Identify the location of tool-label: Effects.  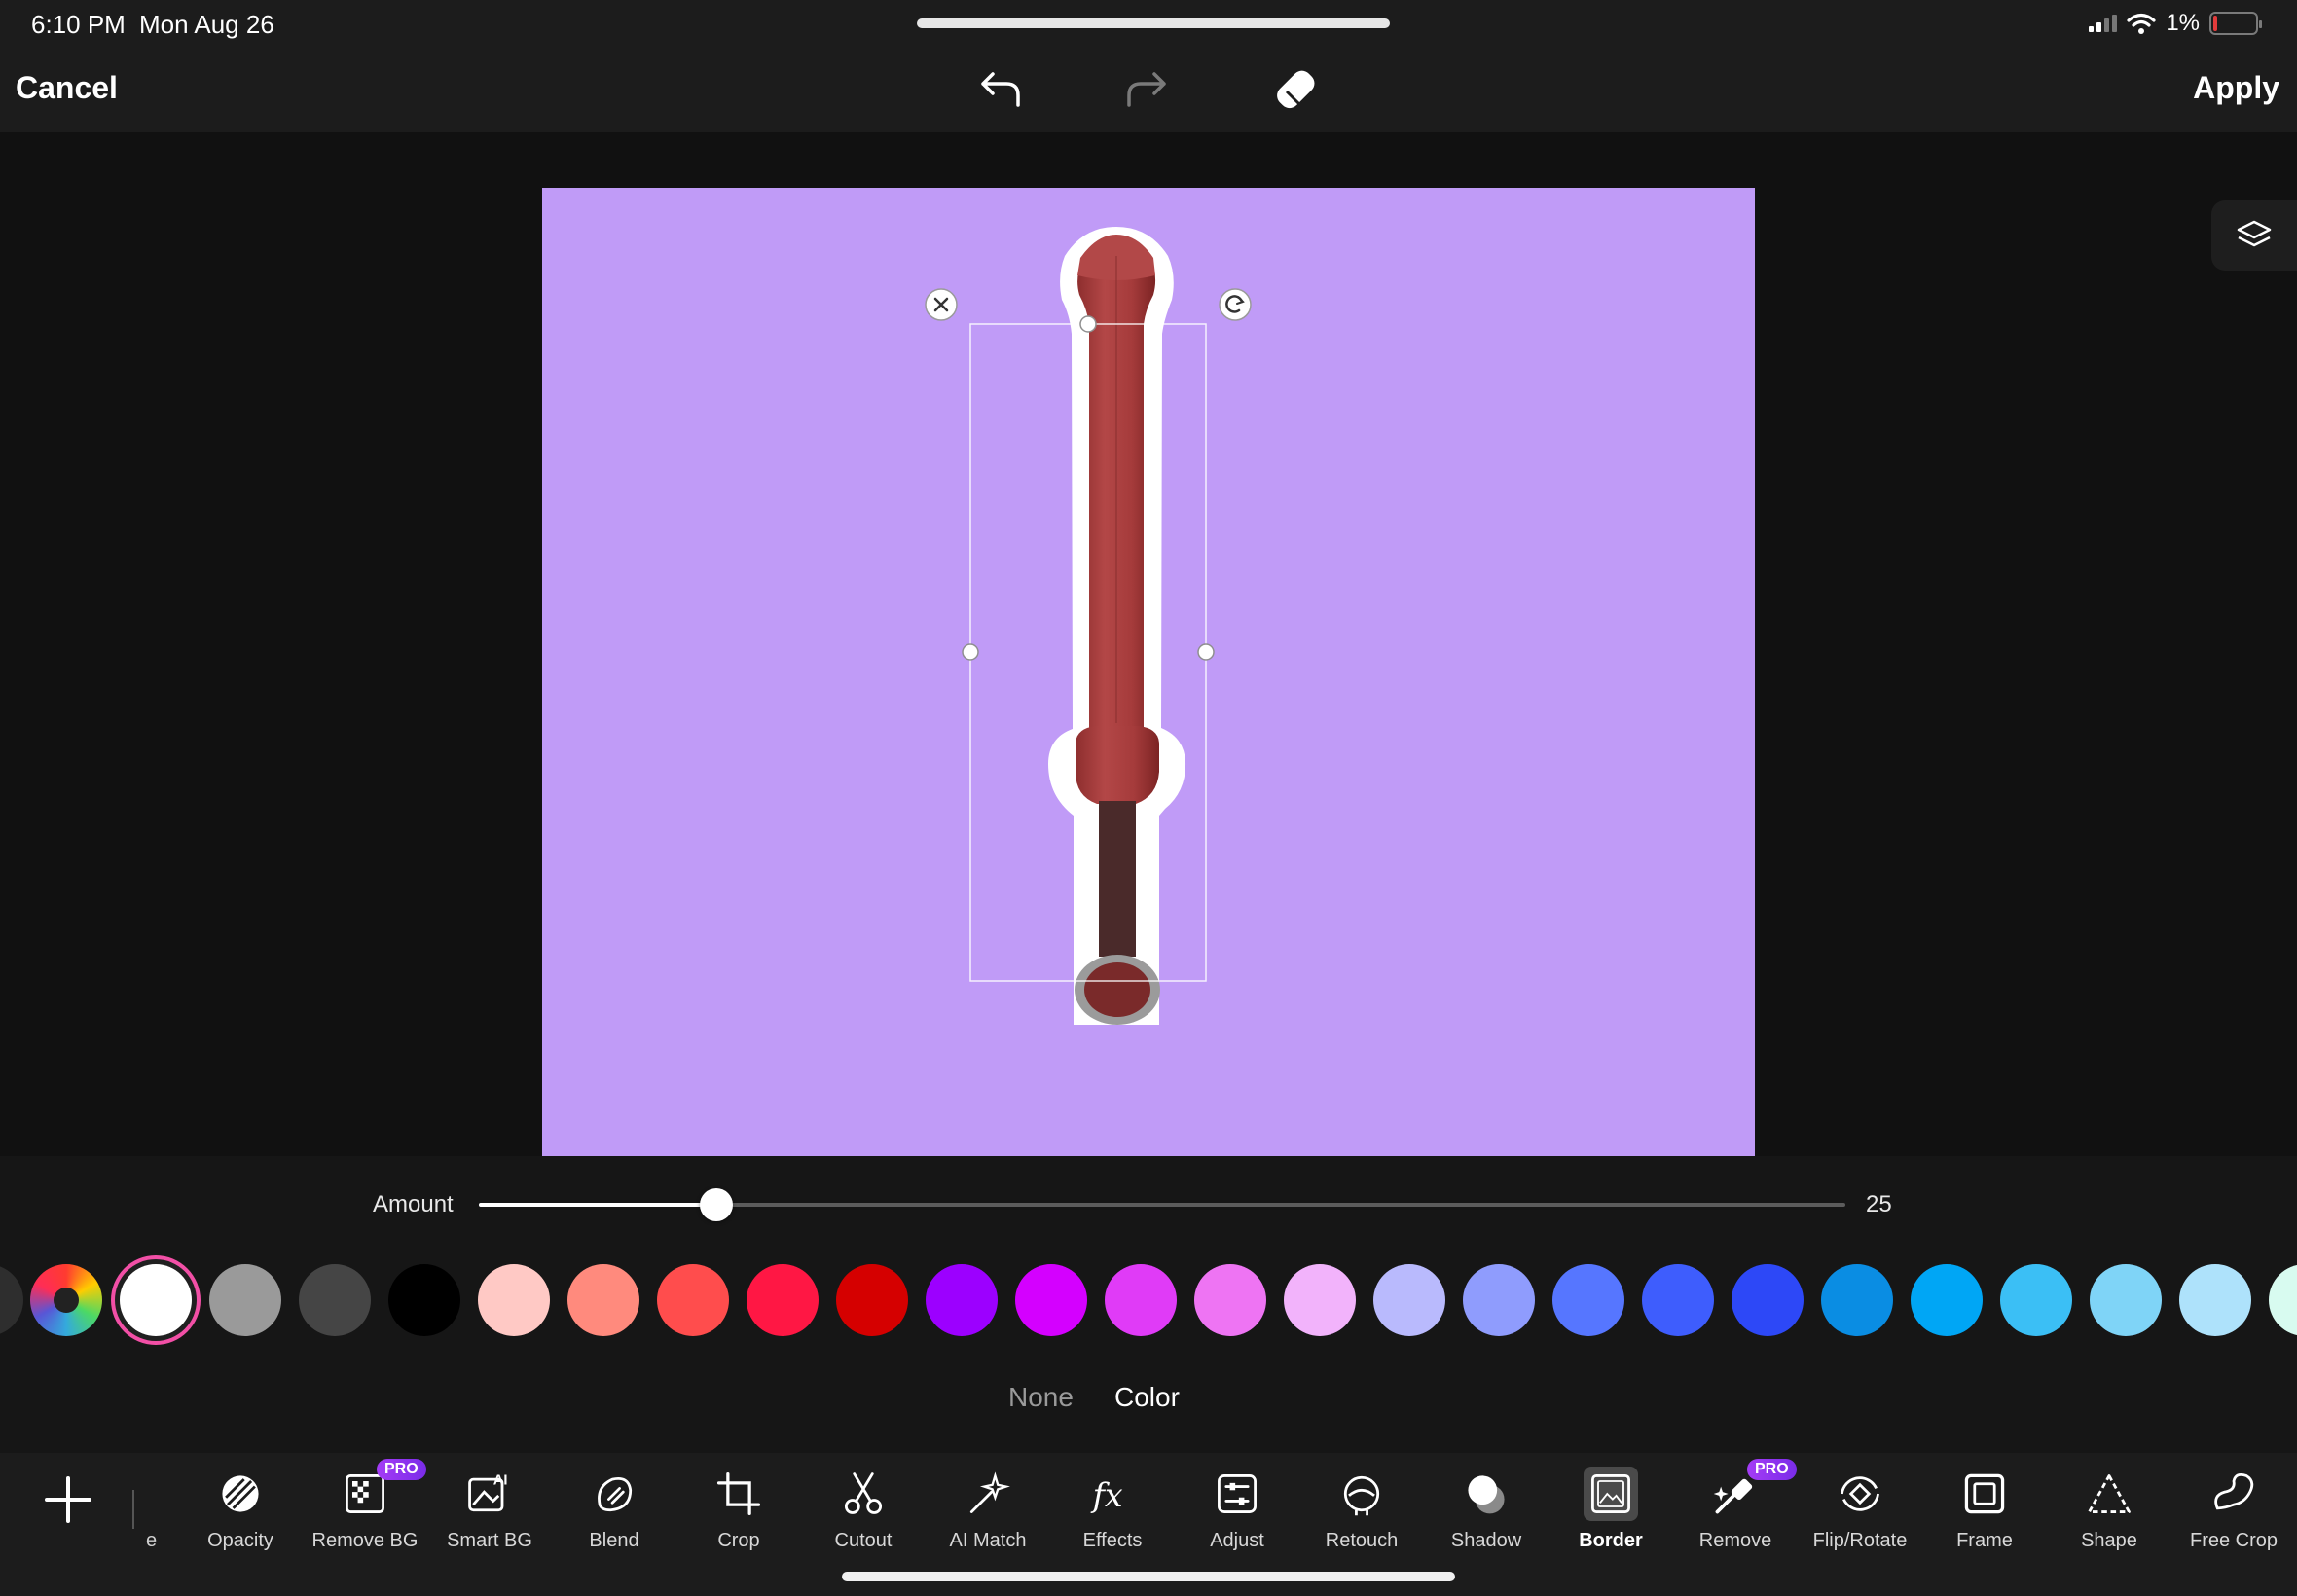
(1112, 1540).